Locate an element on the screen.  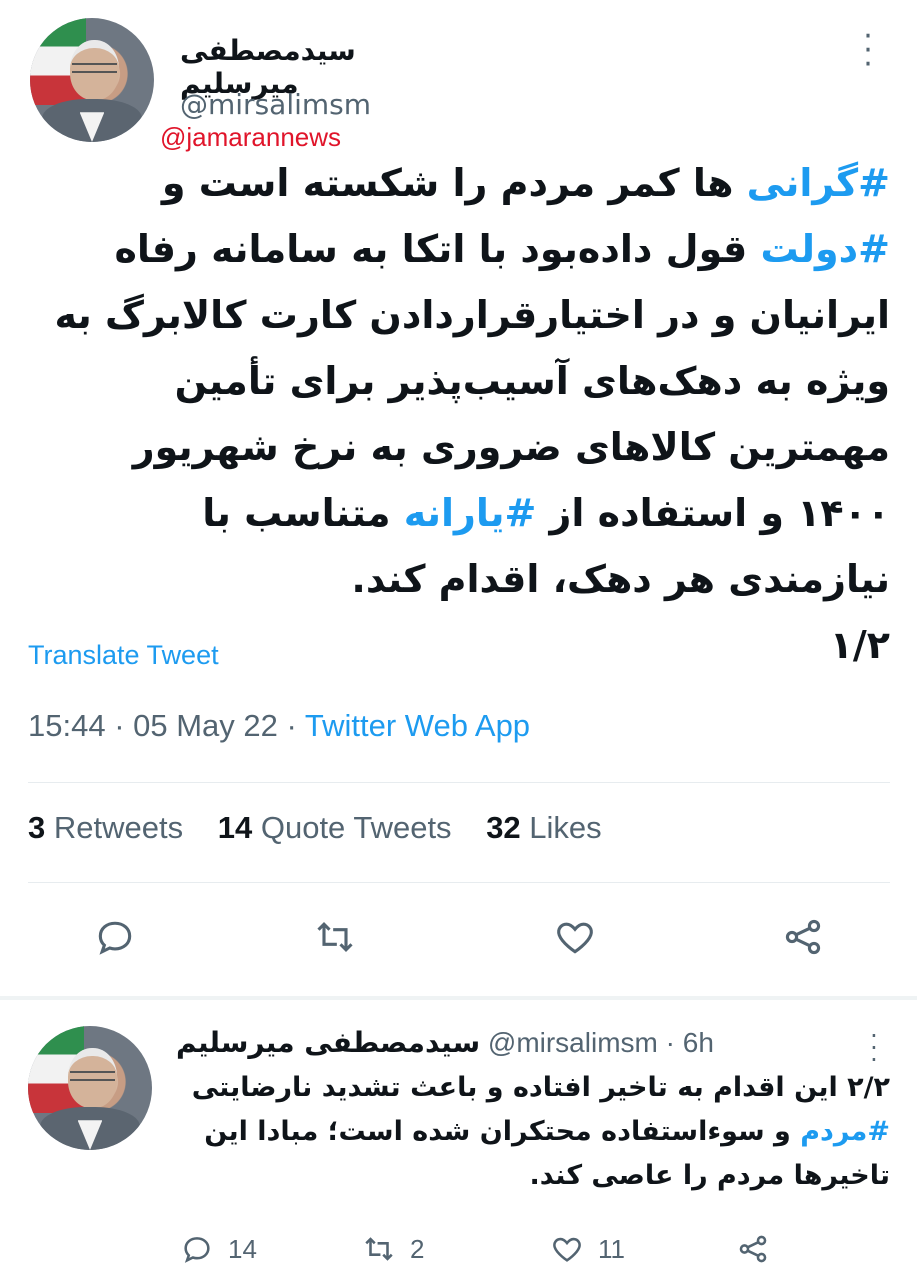
reply-more-options-icon: · · · is located at coordinates (874, 1048).